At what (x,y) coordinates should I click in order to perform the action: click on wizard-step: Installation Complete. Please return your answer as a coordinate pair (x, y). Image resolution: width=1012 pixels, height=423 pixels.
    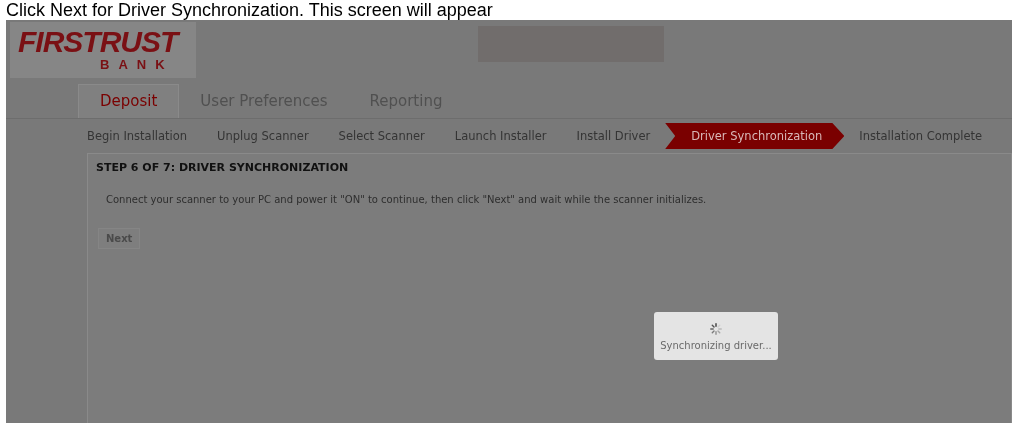
    Looking at the image, I should click on (921, 136).